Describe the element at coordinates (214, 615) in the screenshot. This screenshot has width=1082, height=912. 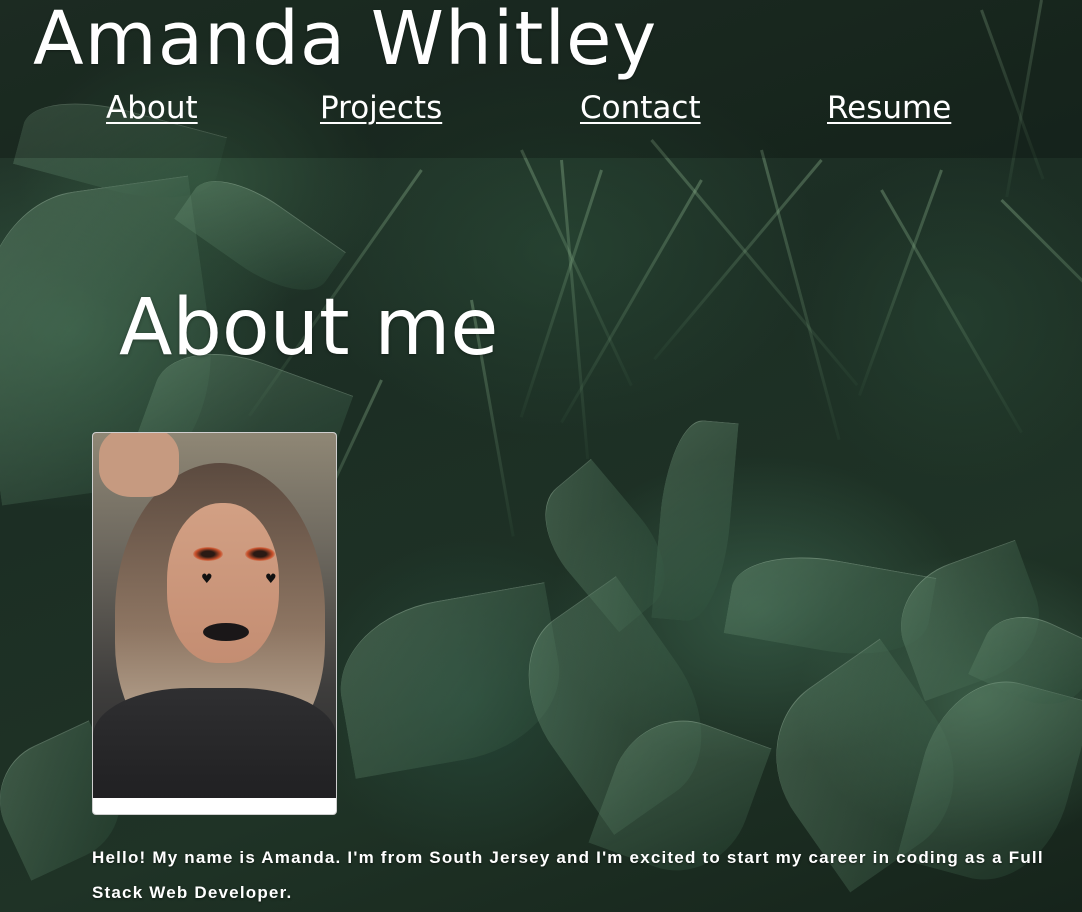
I see `profile-photo: ♥ ♥` at that location.